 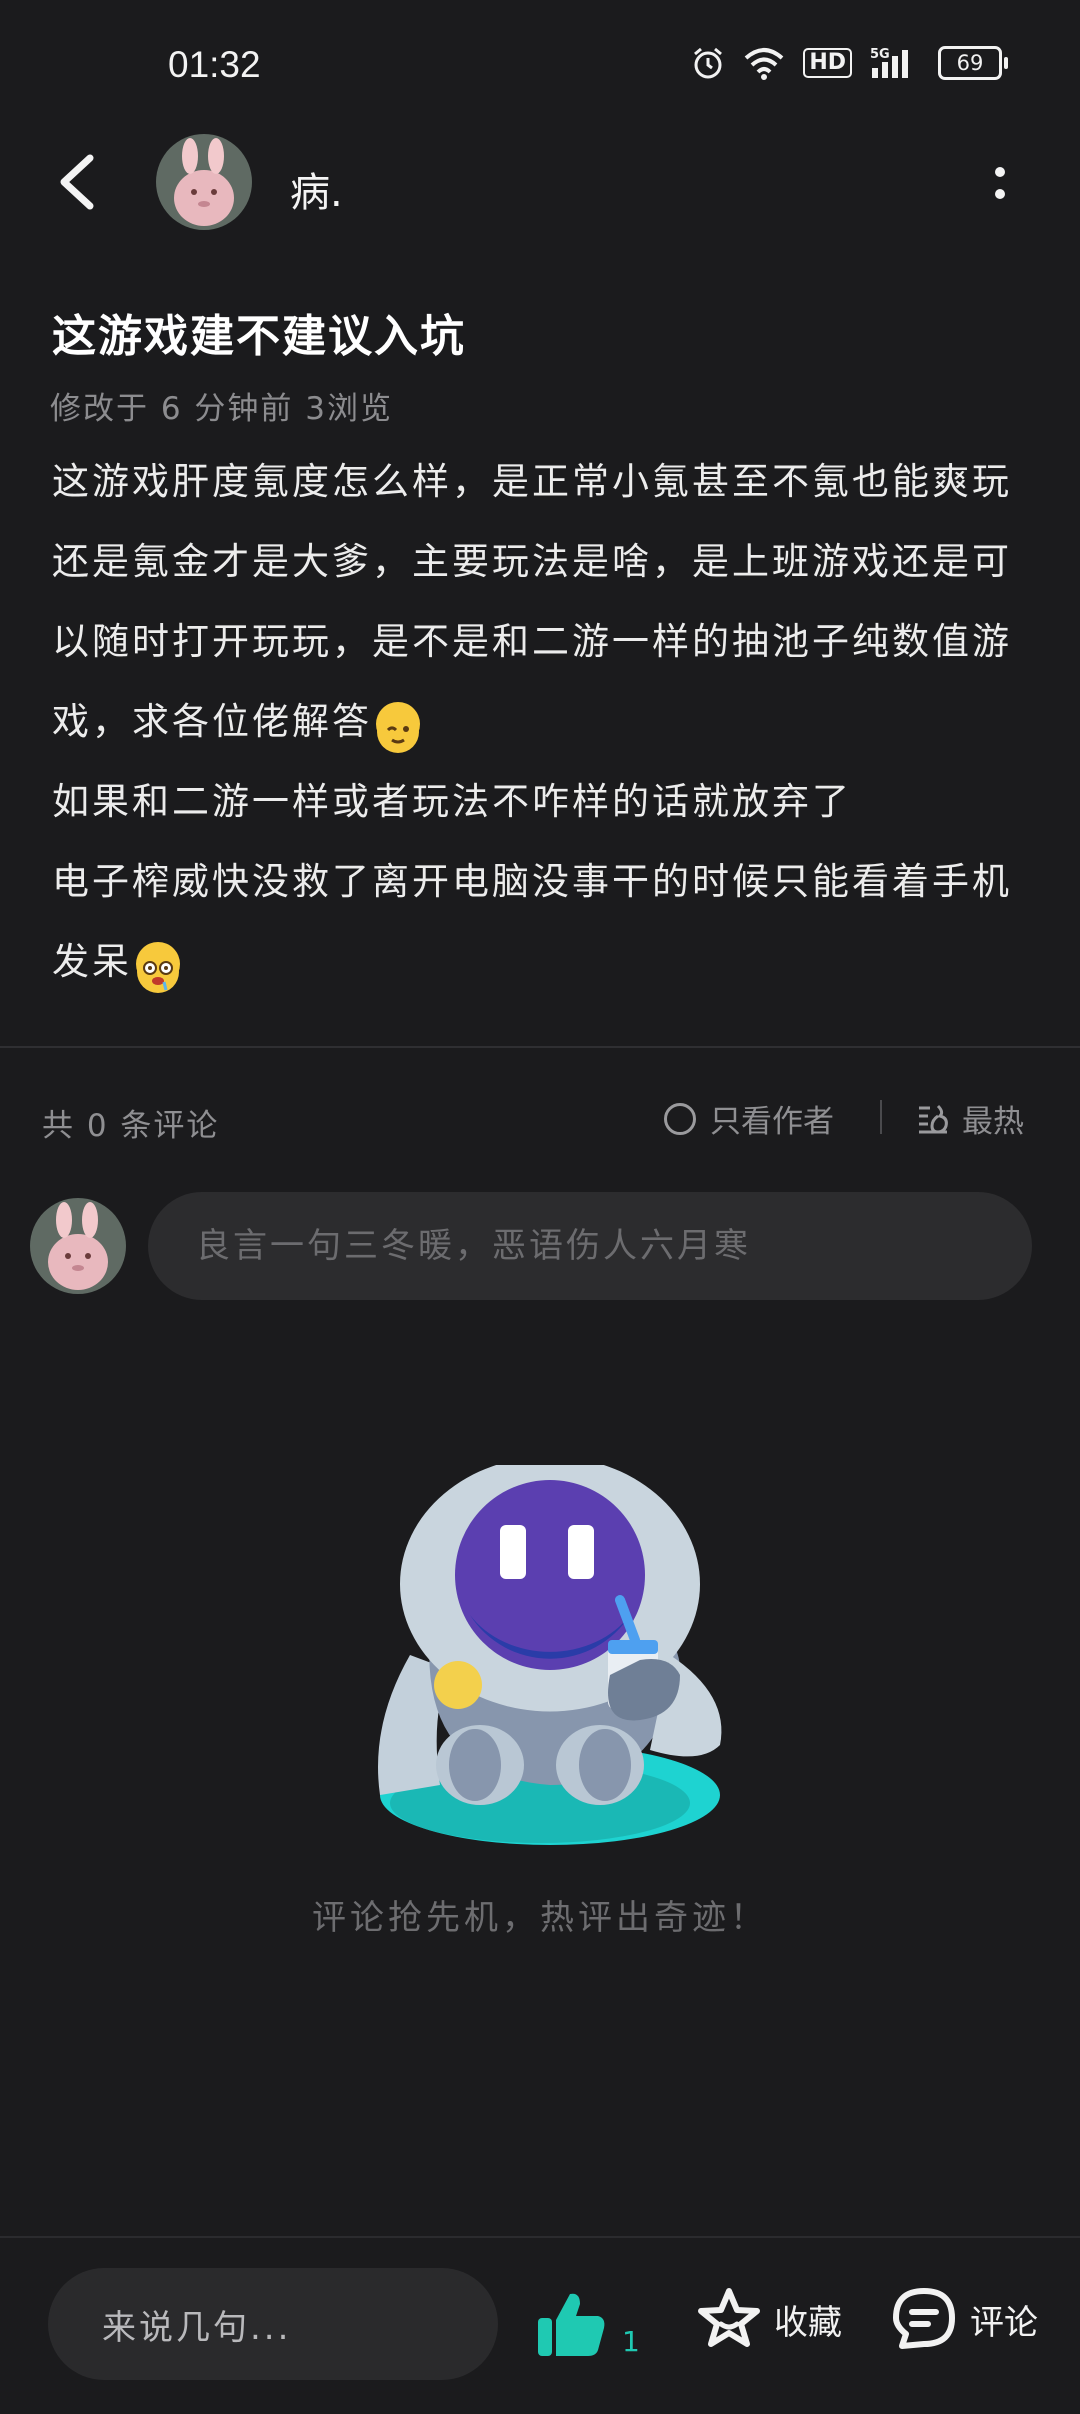 I want to click on like-count: 1, so click(x=631, y=2341).